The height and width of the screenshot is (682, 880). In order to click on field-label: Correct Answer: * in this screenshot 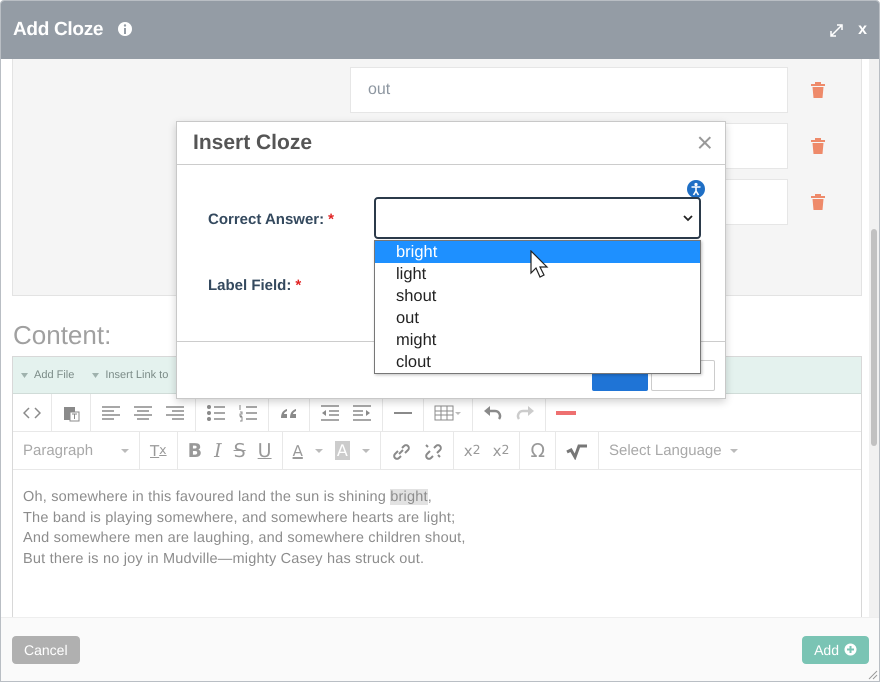, I will do `click(271, 219)`.